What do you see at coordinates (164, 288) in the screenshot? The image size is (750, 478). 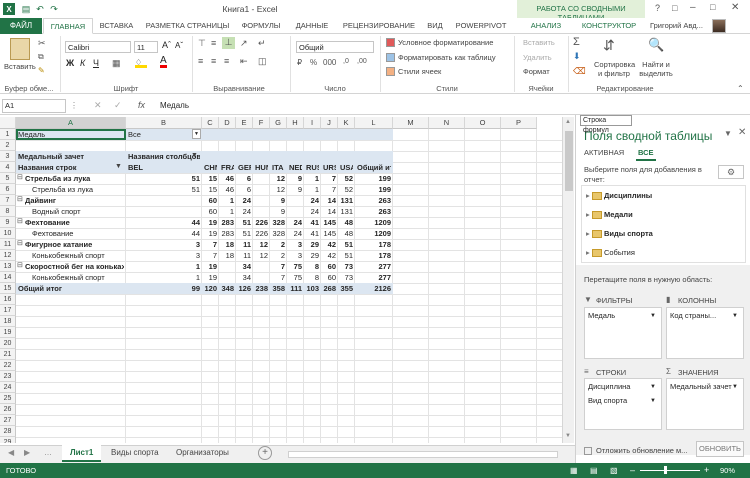 I see `cell: 99` at bounding box center [164, 288].